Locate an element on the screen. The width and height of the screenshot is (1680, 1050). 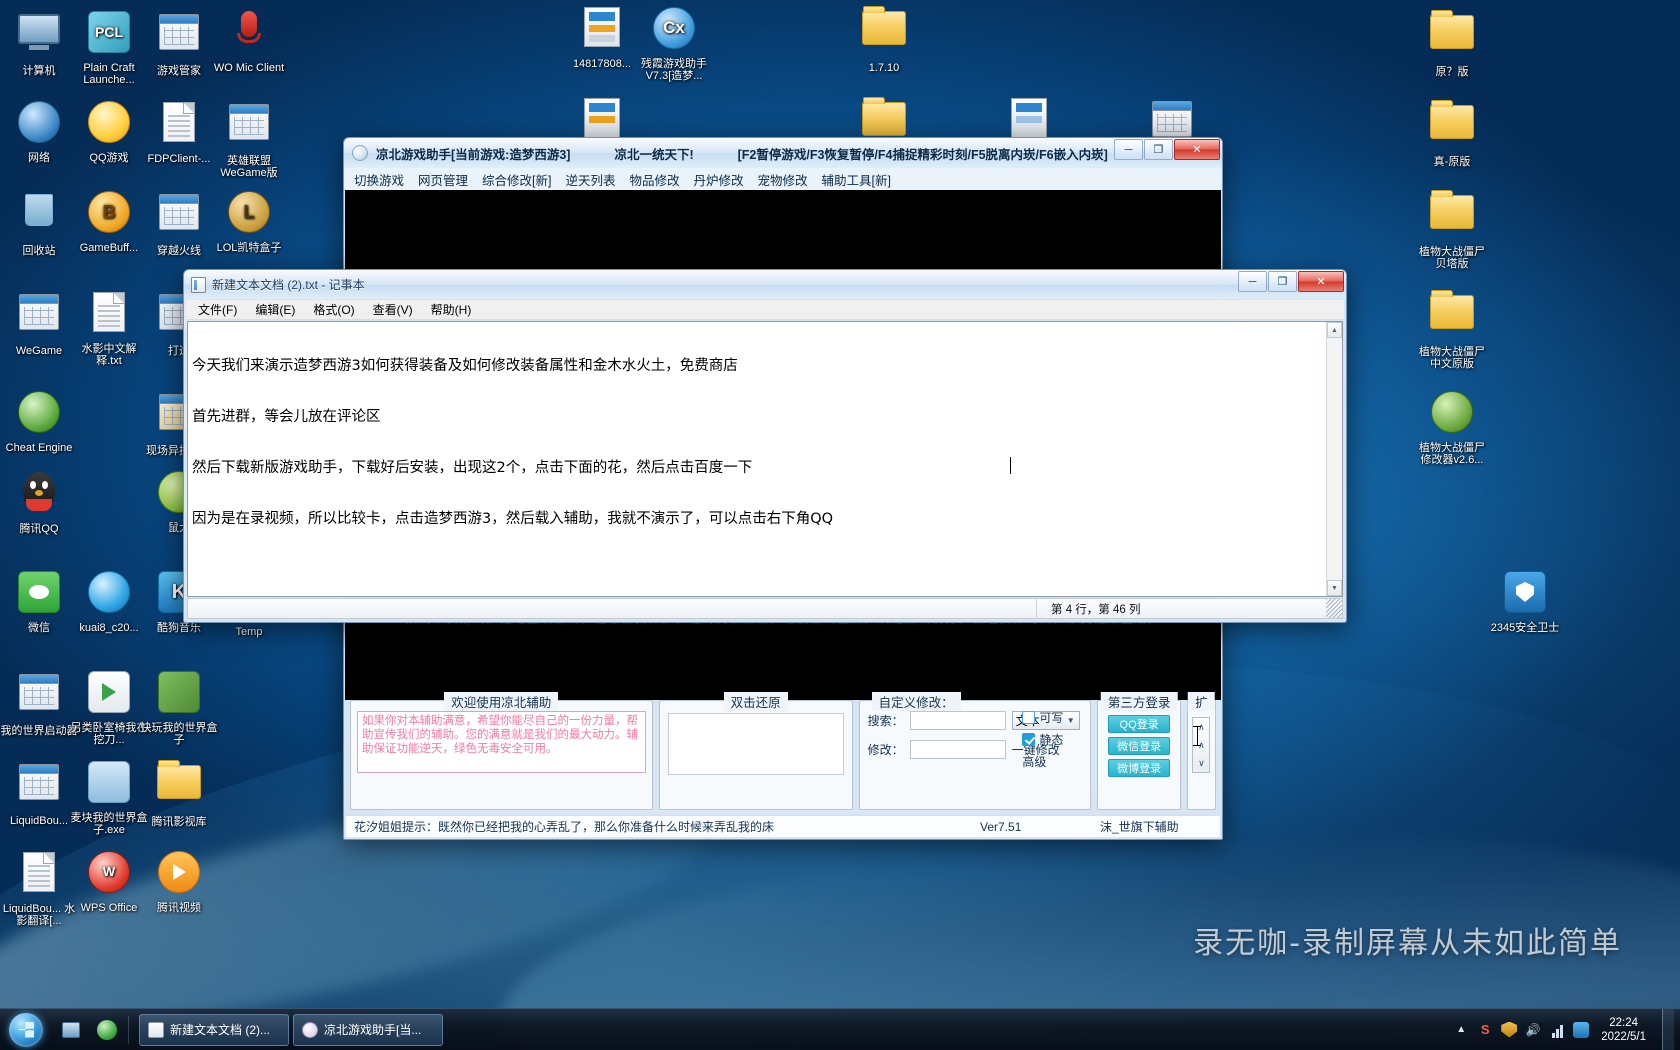
desktop-icon-mc-box: 快玩我的世界盒子 is located at coordinates (179, 707).